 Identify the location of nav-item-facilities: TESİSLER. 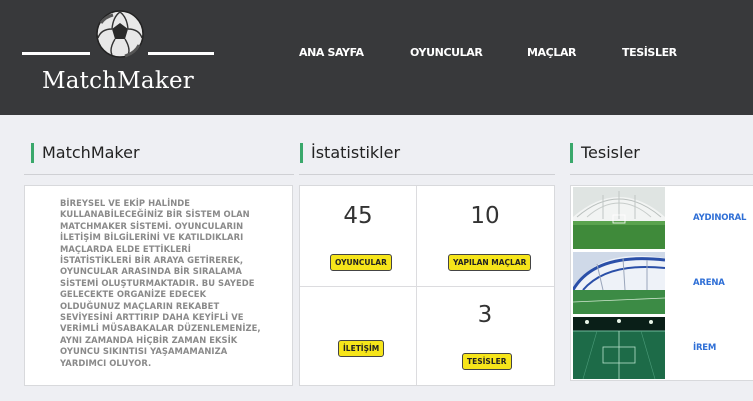
(649, 52).